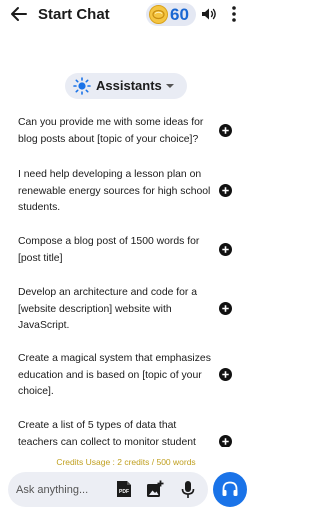 The image size is (320, 512). I want to click on assistants-dropdown: Assistants, so click(126, 86).